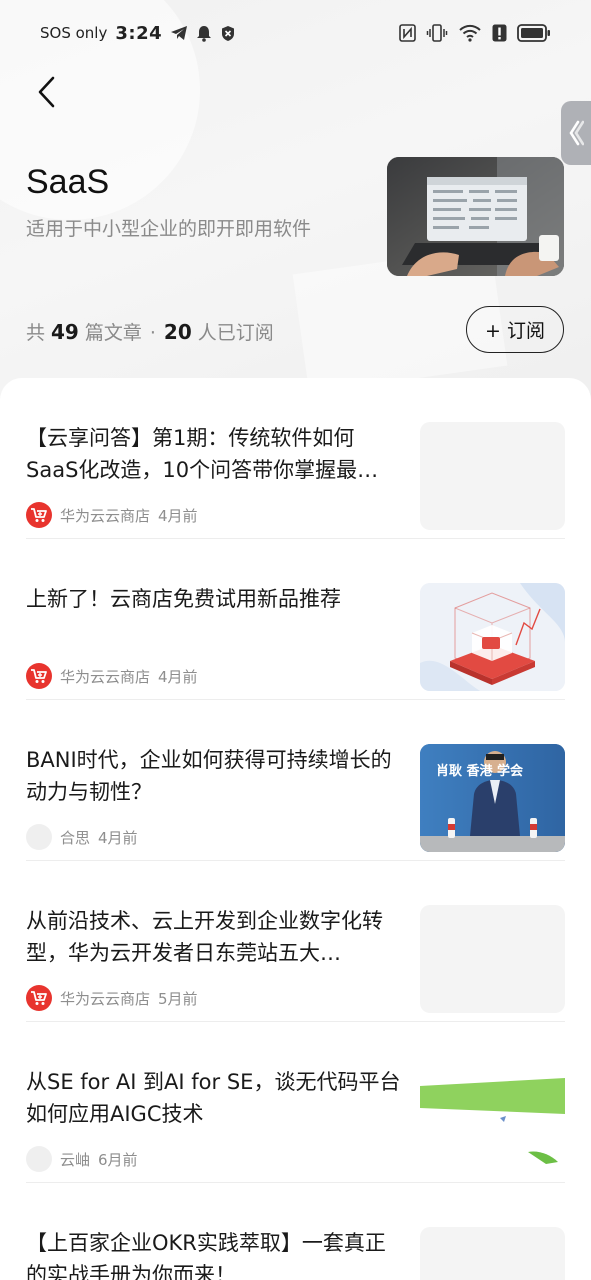 This screenshot has width=591, height=1280. I want to click on side-drawer-handle, so click(576, 133).